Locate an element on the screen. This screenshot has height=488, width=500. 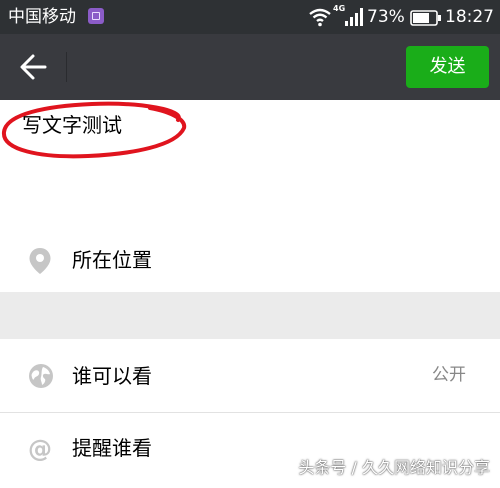
wifi-icon is located at coordinates (320, 17).